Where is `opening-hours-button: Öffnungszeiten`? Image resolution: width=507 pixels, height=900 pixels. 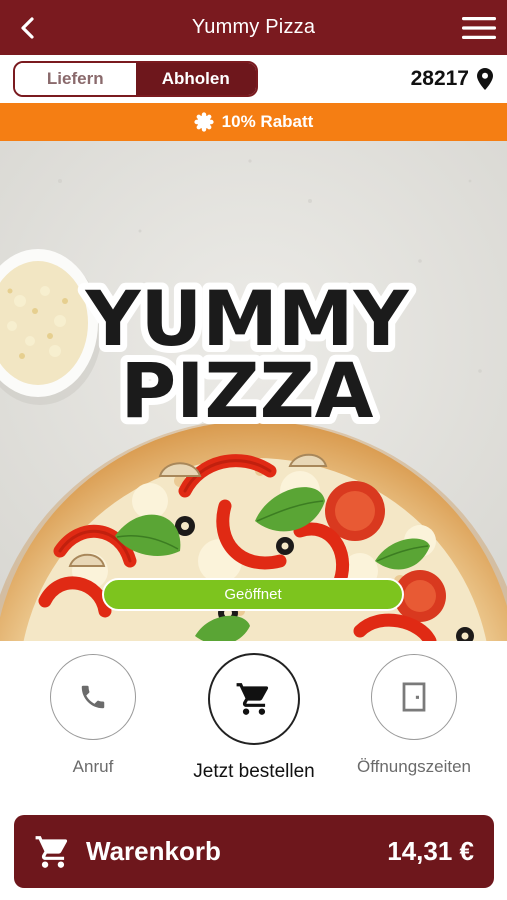
opening-hours-button: Öffnungszeiten is located at coordinates (414, 715).